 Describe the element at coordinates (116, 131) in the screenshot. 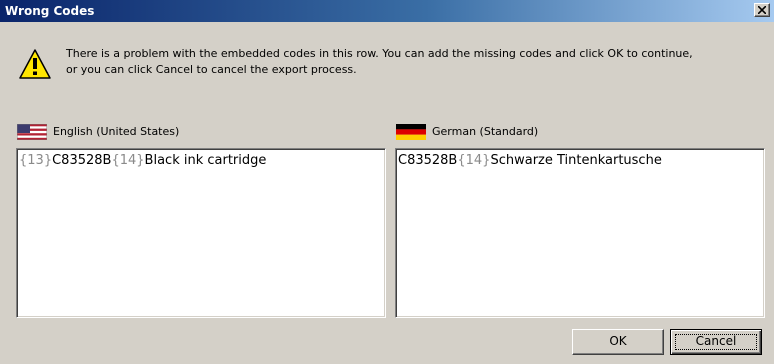

I see `source-language-name: English (United States)` at that location.